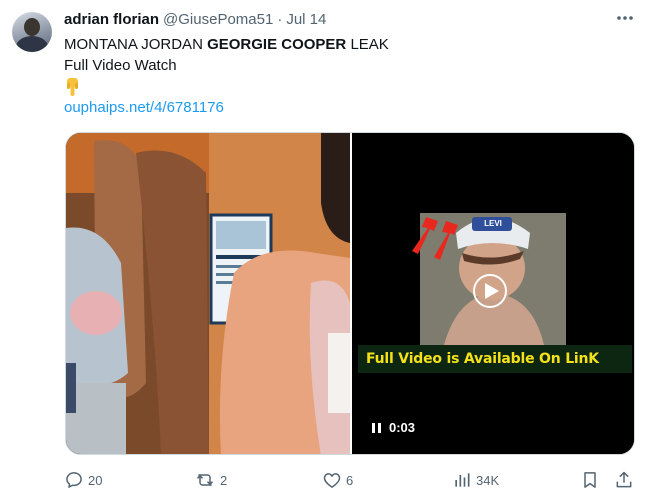  Describe the element at coordinates (120, 65) in the screenshot. I see `tweet-line-2: Full Video Watch` at that location.